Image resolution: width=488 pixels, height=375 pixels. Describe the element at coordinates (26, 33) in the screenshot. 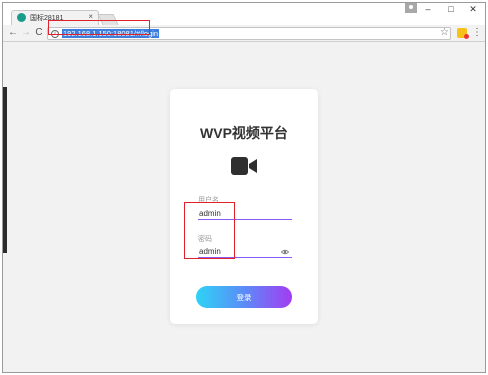

I see `forward-button: →` at that location.